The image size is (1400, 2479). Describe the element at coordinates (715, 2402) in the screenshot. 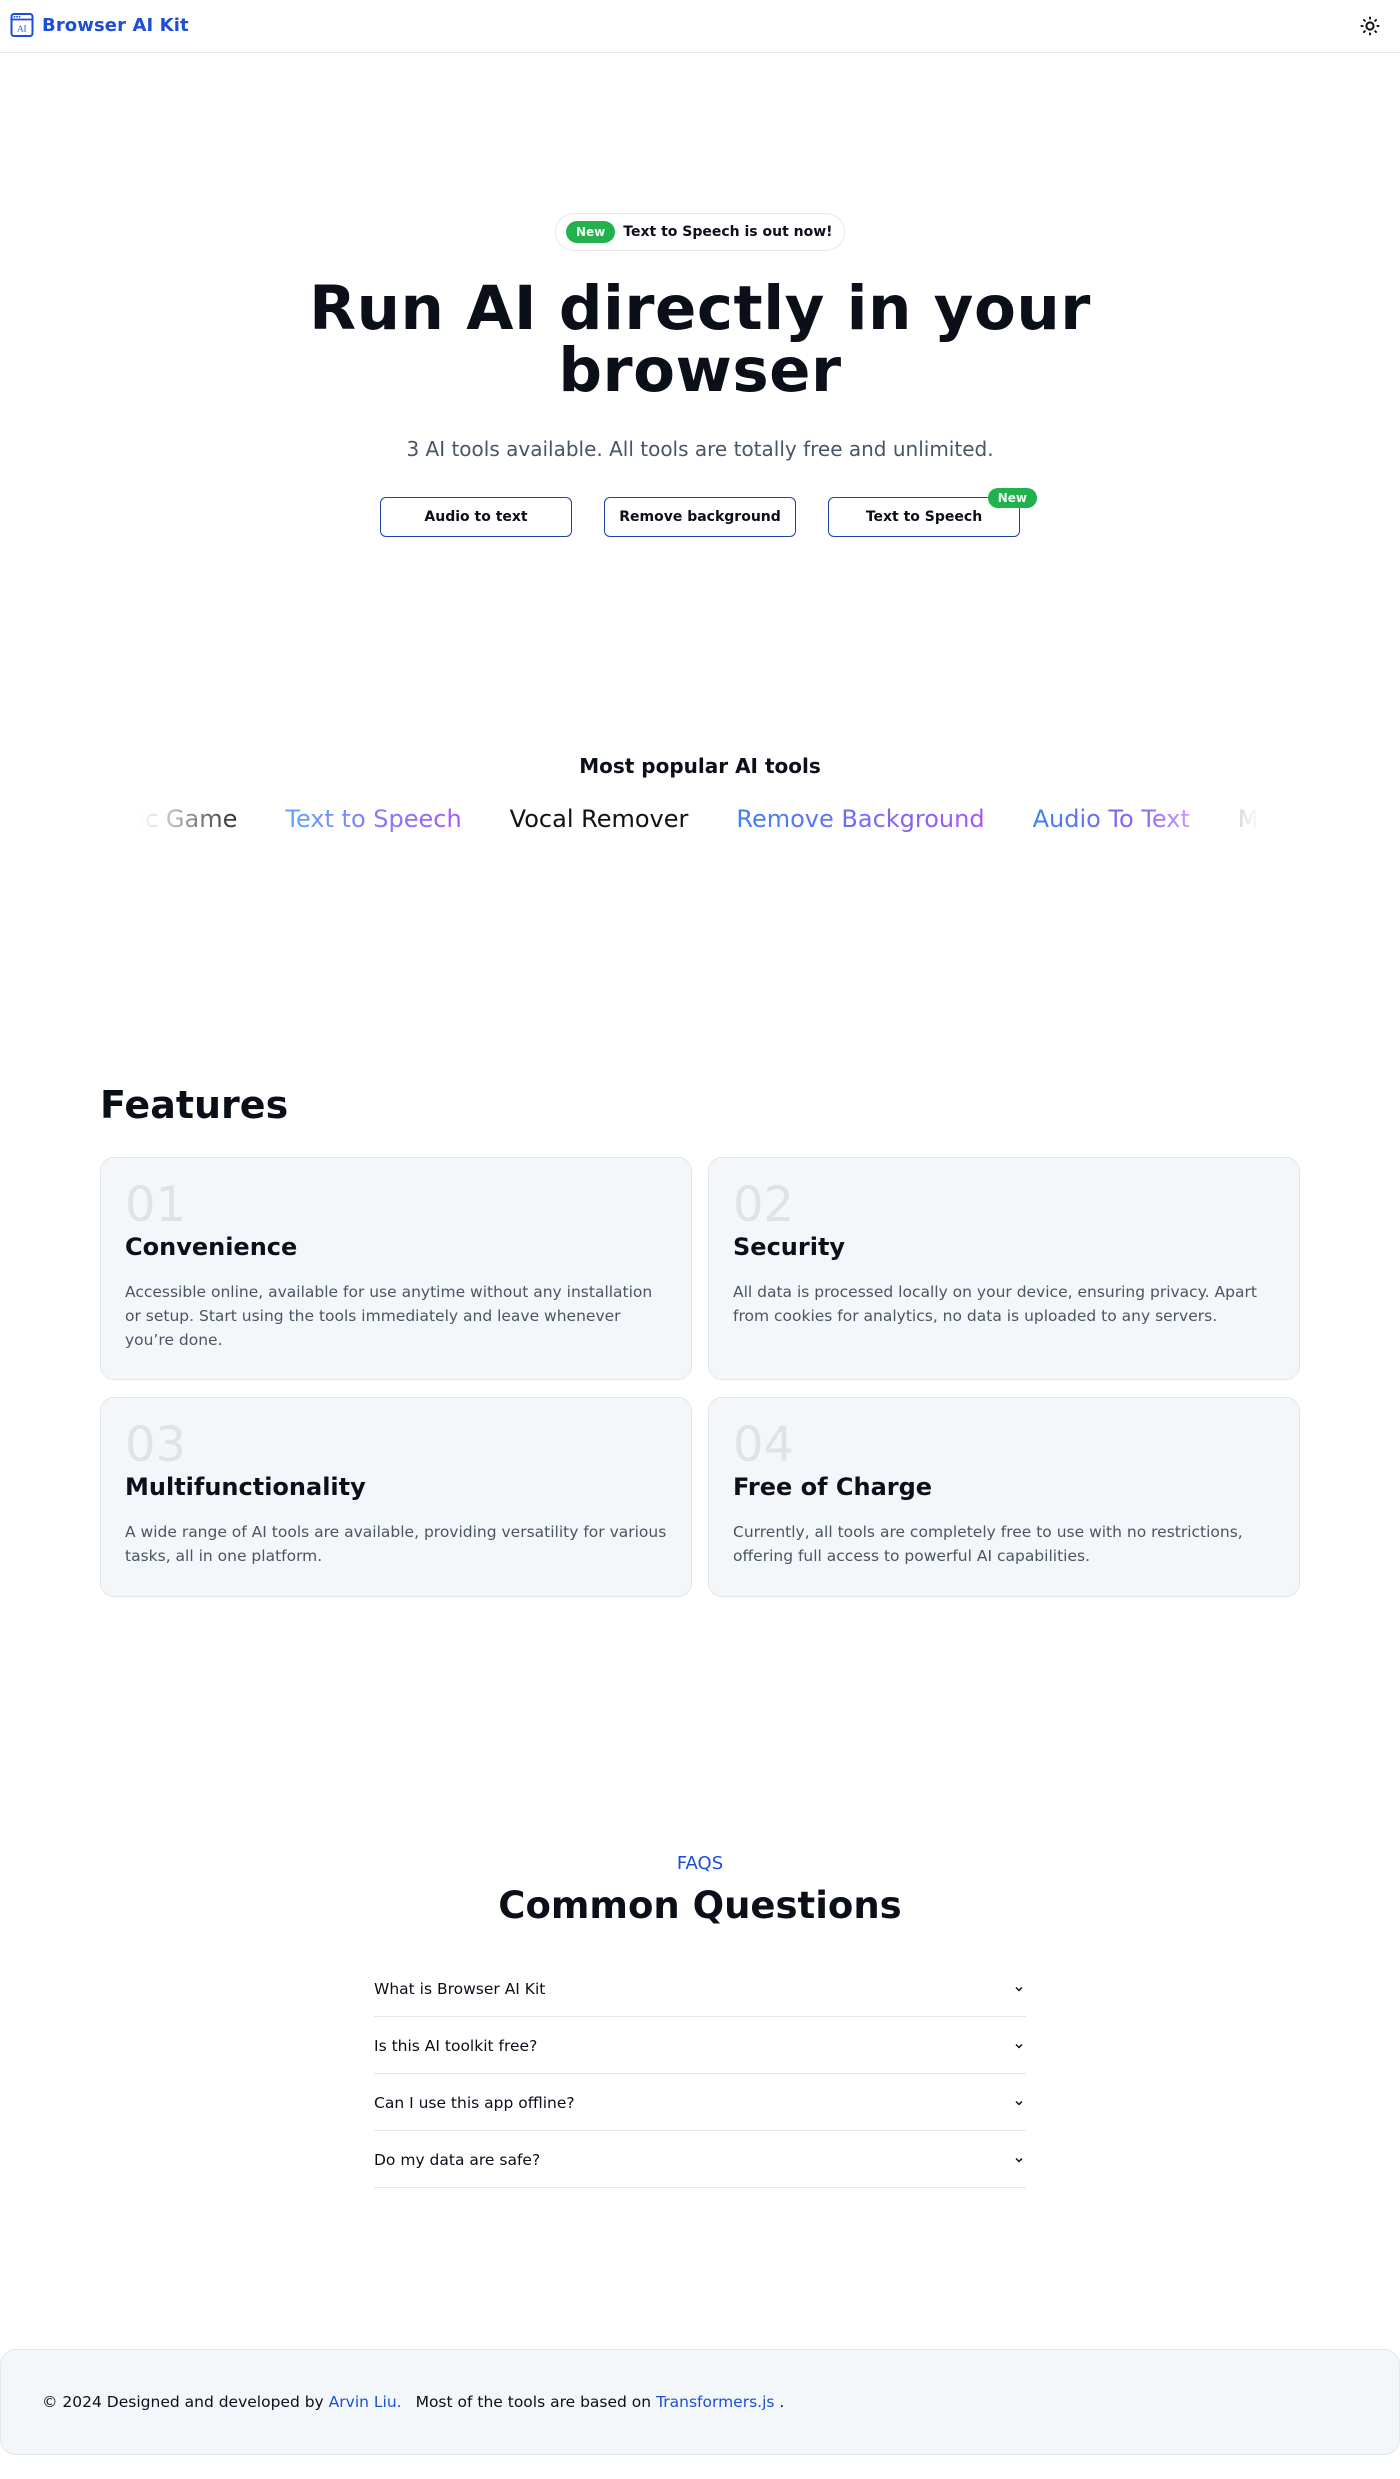

I see `transformers-link: Transformers.js` at that location.